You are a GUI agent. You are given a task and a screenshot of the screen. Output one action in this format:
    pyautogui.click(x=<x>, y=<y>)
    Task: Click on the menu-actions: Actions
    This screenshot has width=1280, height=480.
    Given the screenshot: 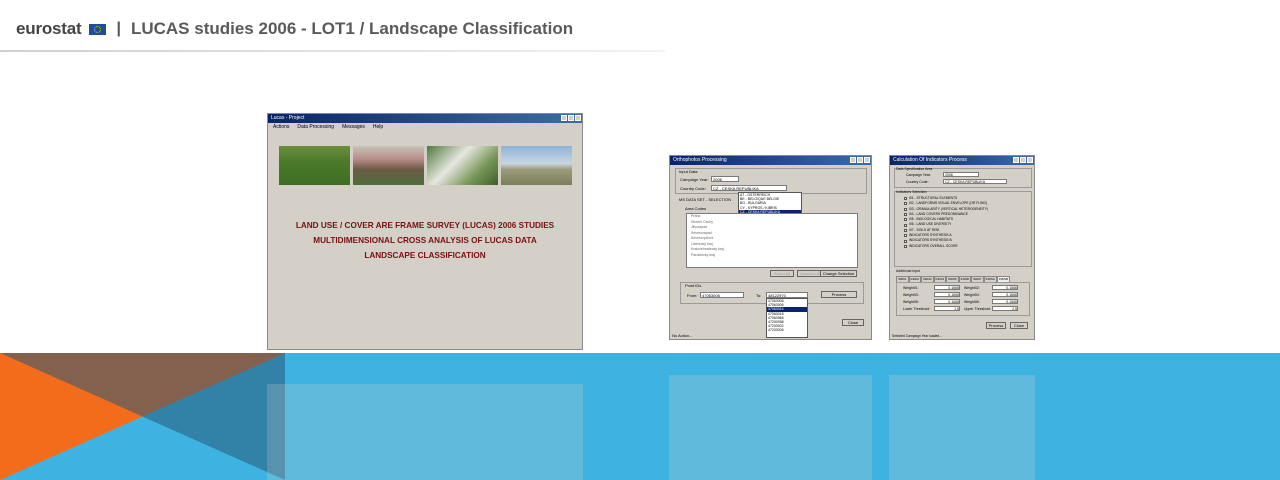 What is the action you would take?
    pyautogui.click(x=281, y=127)
    